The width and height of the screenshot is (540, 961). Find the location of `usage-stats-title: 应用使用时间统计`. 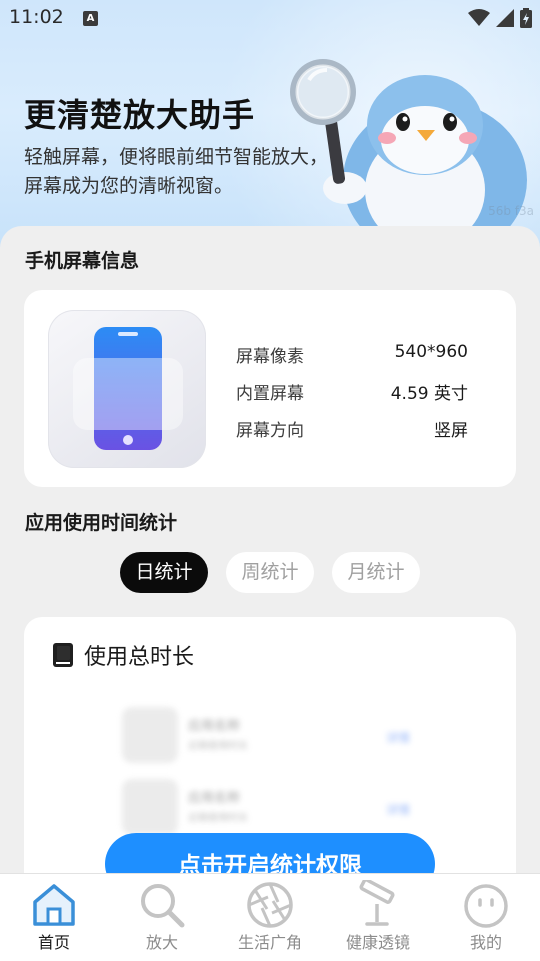

usage-stats-title: 应用使用时间统计 is located at coordinates (101, 523).